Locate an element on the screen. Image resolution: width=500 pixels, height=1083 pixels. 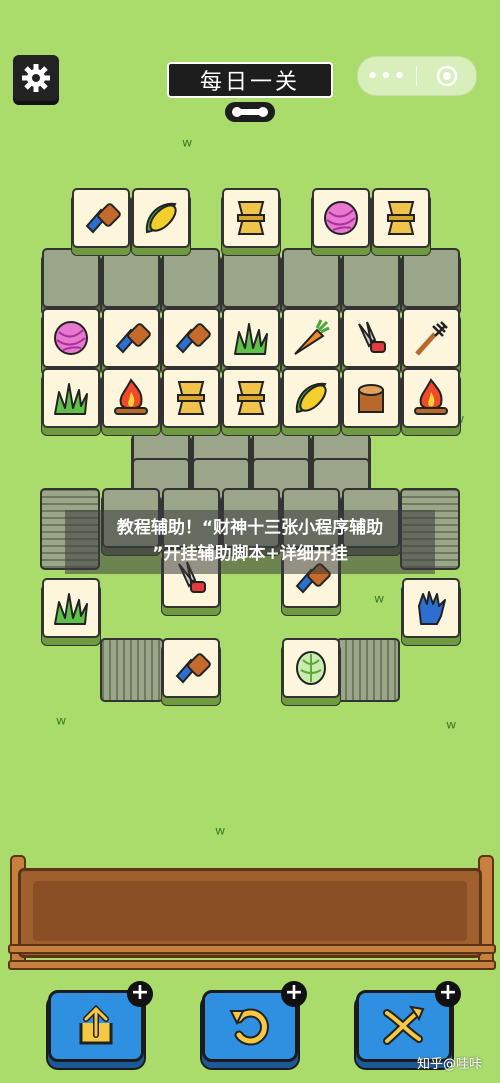
article-title-banner: 教程辅助！“财神十三张小程序辅助 ”开挂辅助脚本+详细开挂 is located at coordinates (250, 542).